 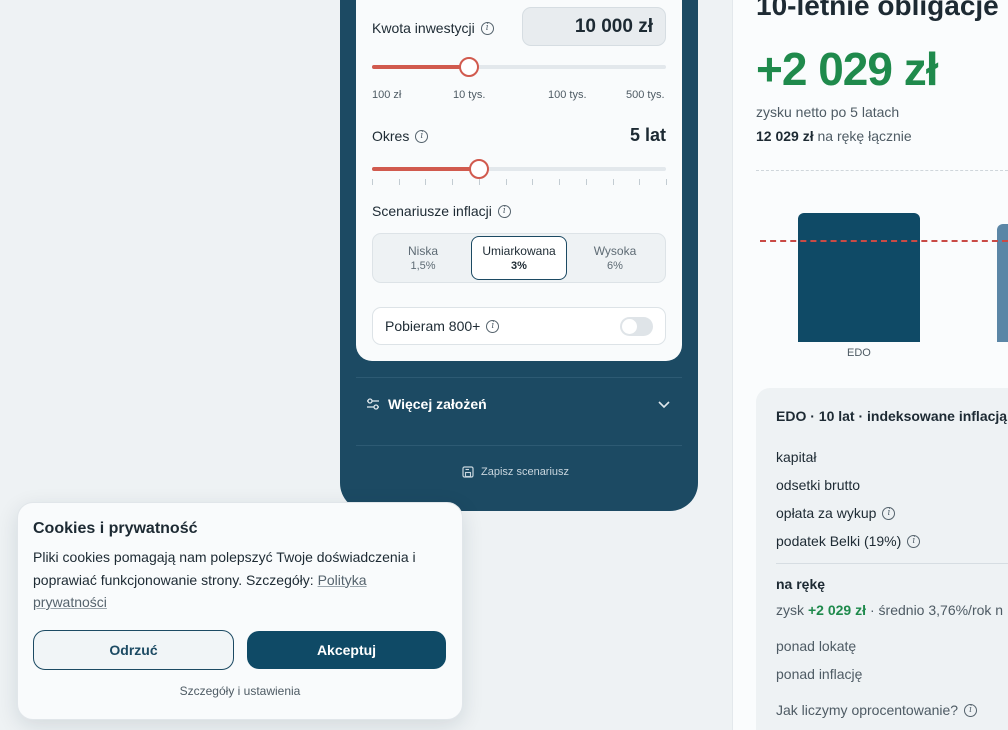 I want to click on amount-input: 10 000 zł, so click(x=594, y=26).